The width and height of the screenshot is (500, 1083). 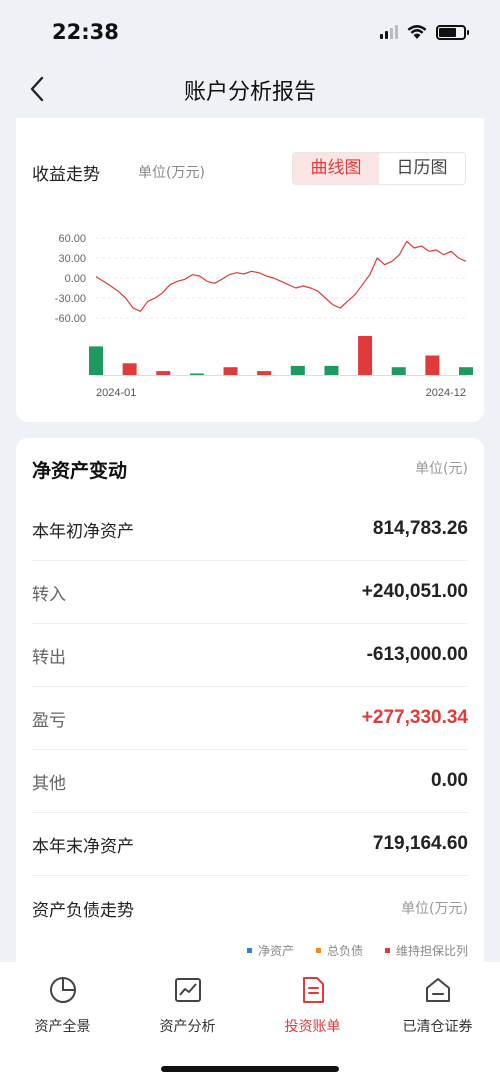 What do you see at coordinates (452, 32) in the screenshot?
I see `battery-icon` at bounding box center [452, 32].